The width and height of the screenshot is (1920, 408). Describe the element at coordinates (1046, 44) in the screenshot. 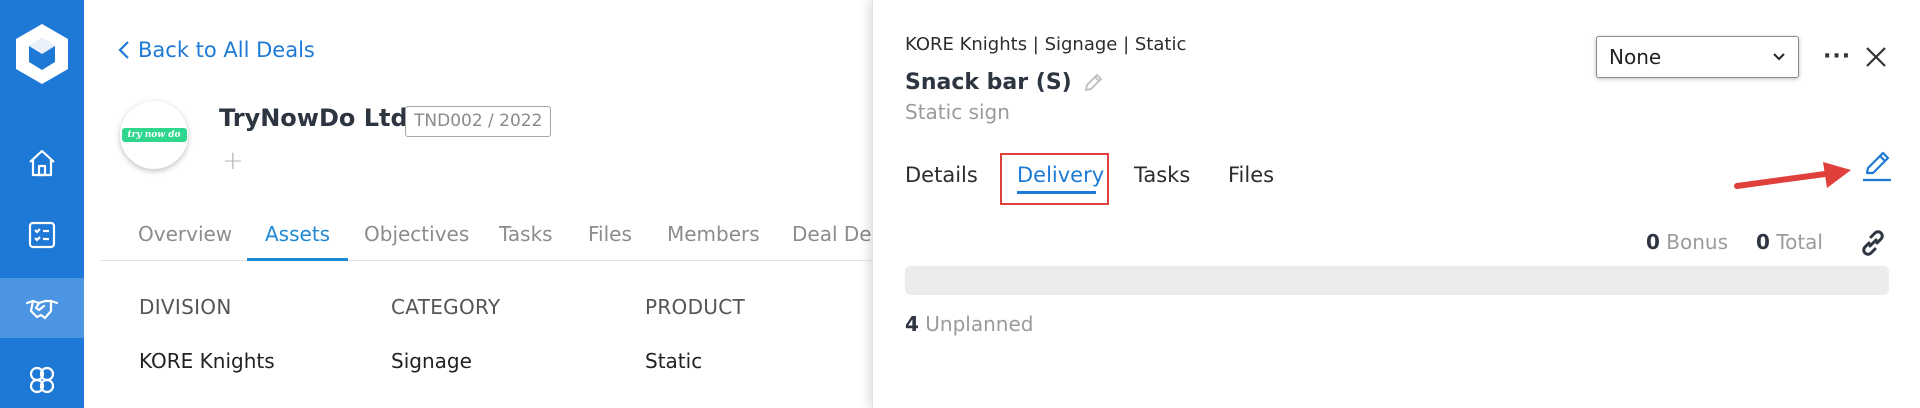

I see `asset-breadcrumb: KORE Knights | Signage | Static` at that location.